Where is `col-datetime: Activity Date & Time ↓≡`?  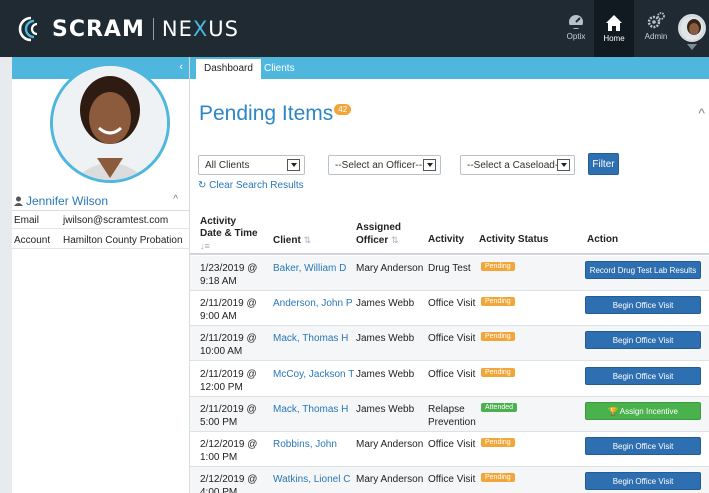
col-datetime: Activity Date & Time ↓≡ is located at coordinates (229, 234).